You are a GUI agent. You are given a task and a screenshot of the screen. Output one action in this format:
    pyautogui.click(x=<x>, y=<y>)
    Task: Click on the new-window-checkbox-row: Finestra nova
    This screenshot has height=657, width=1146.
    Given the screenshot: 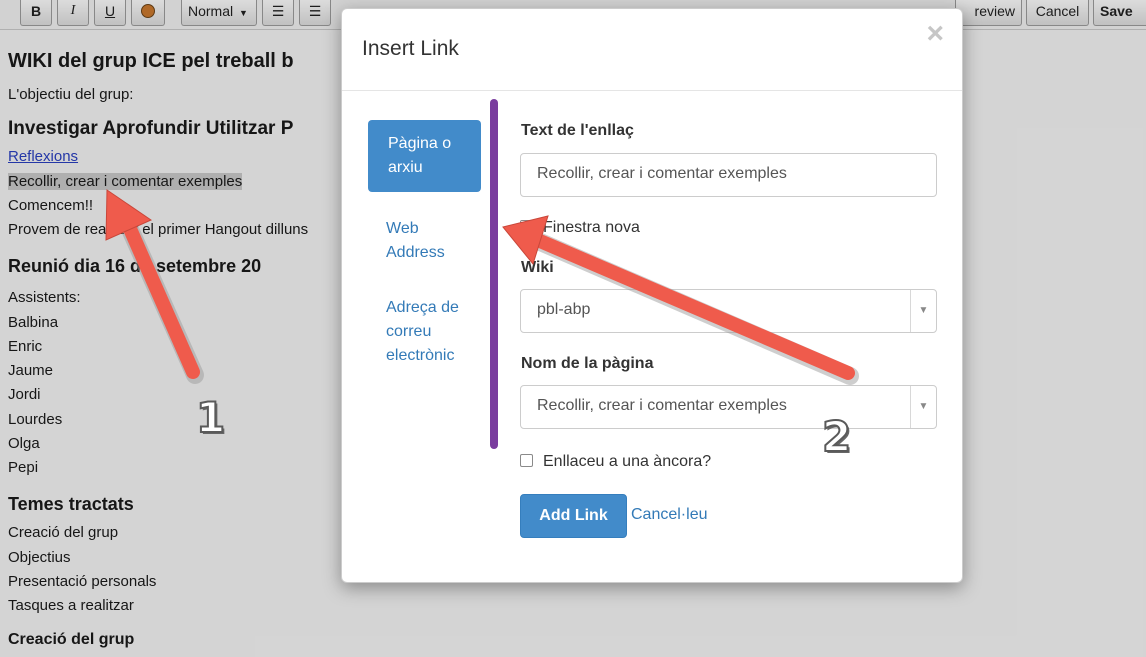 What is the action you would take?
    pyautogui.click(x=580, y=228)
    